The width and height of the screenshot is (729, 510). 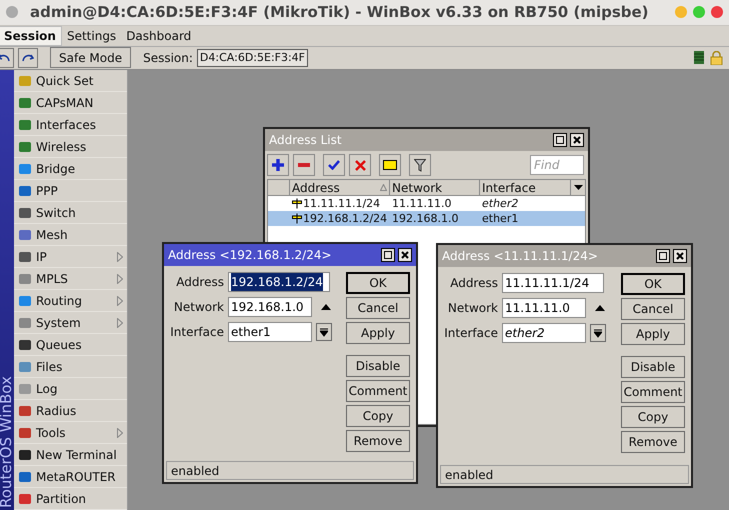 What do you see at coordinates (334, 165) in the screenshot?
I see `enable-button` at bounding box center [334, 165].